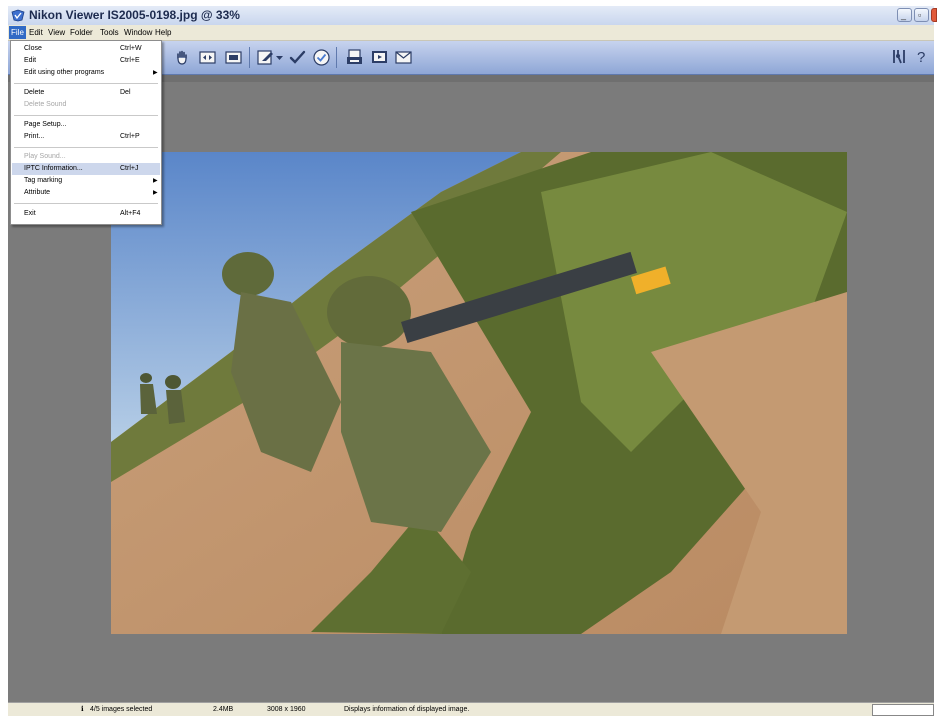 The height and width of the screenshot is (716, 938). Describe the element at coordinates (471, 33) in the screenshot. I see `menu-bar: File Edit View Folder Tools Window Help` at that location.